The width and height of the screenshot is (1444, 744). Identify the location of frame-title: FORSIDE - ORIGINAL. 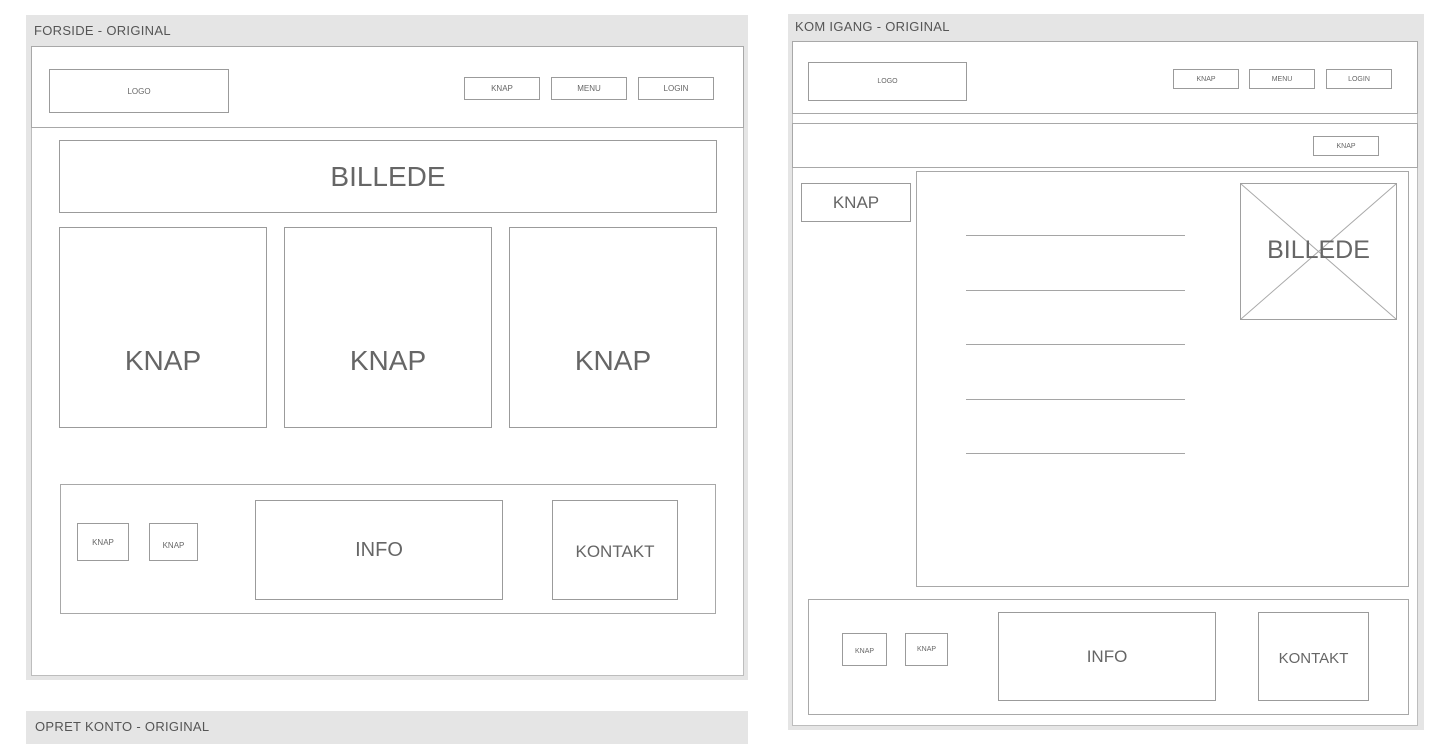
(102, 30).